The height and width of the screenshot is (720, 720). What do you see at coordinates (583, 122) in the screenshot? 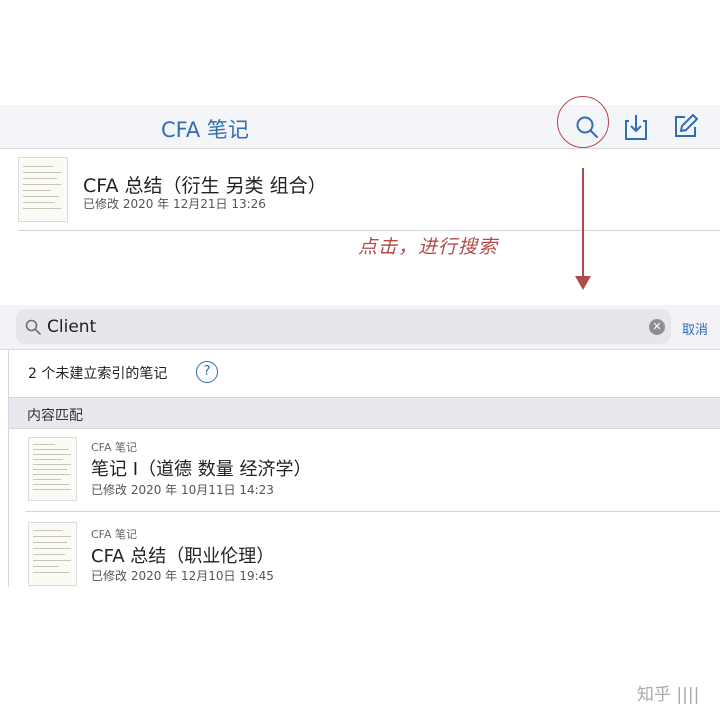
I see `search-highlight-circle` at bounding box center [583, 122].